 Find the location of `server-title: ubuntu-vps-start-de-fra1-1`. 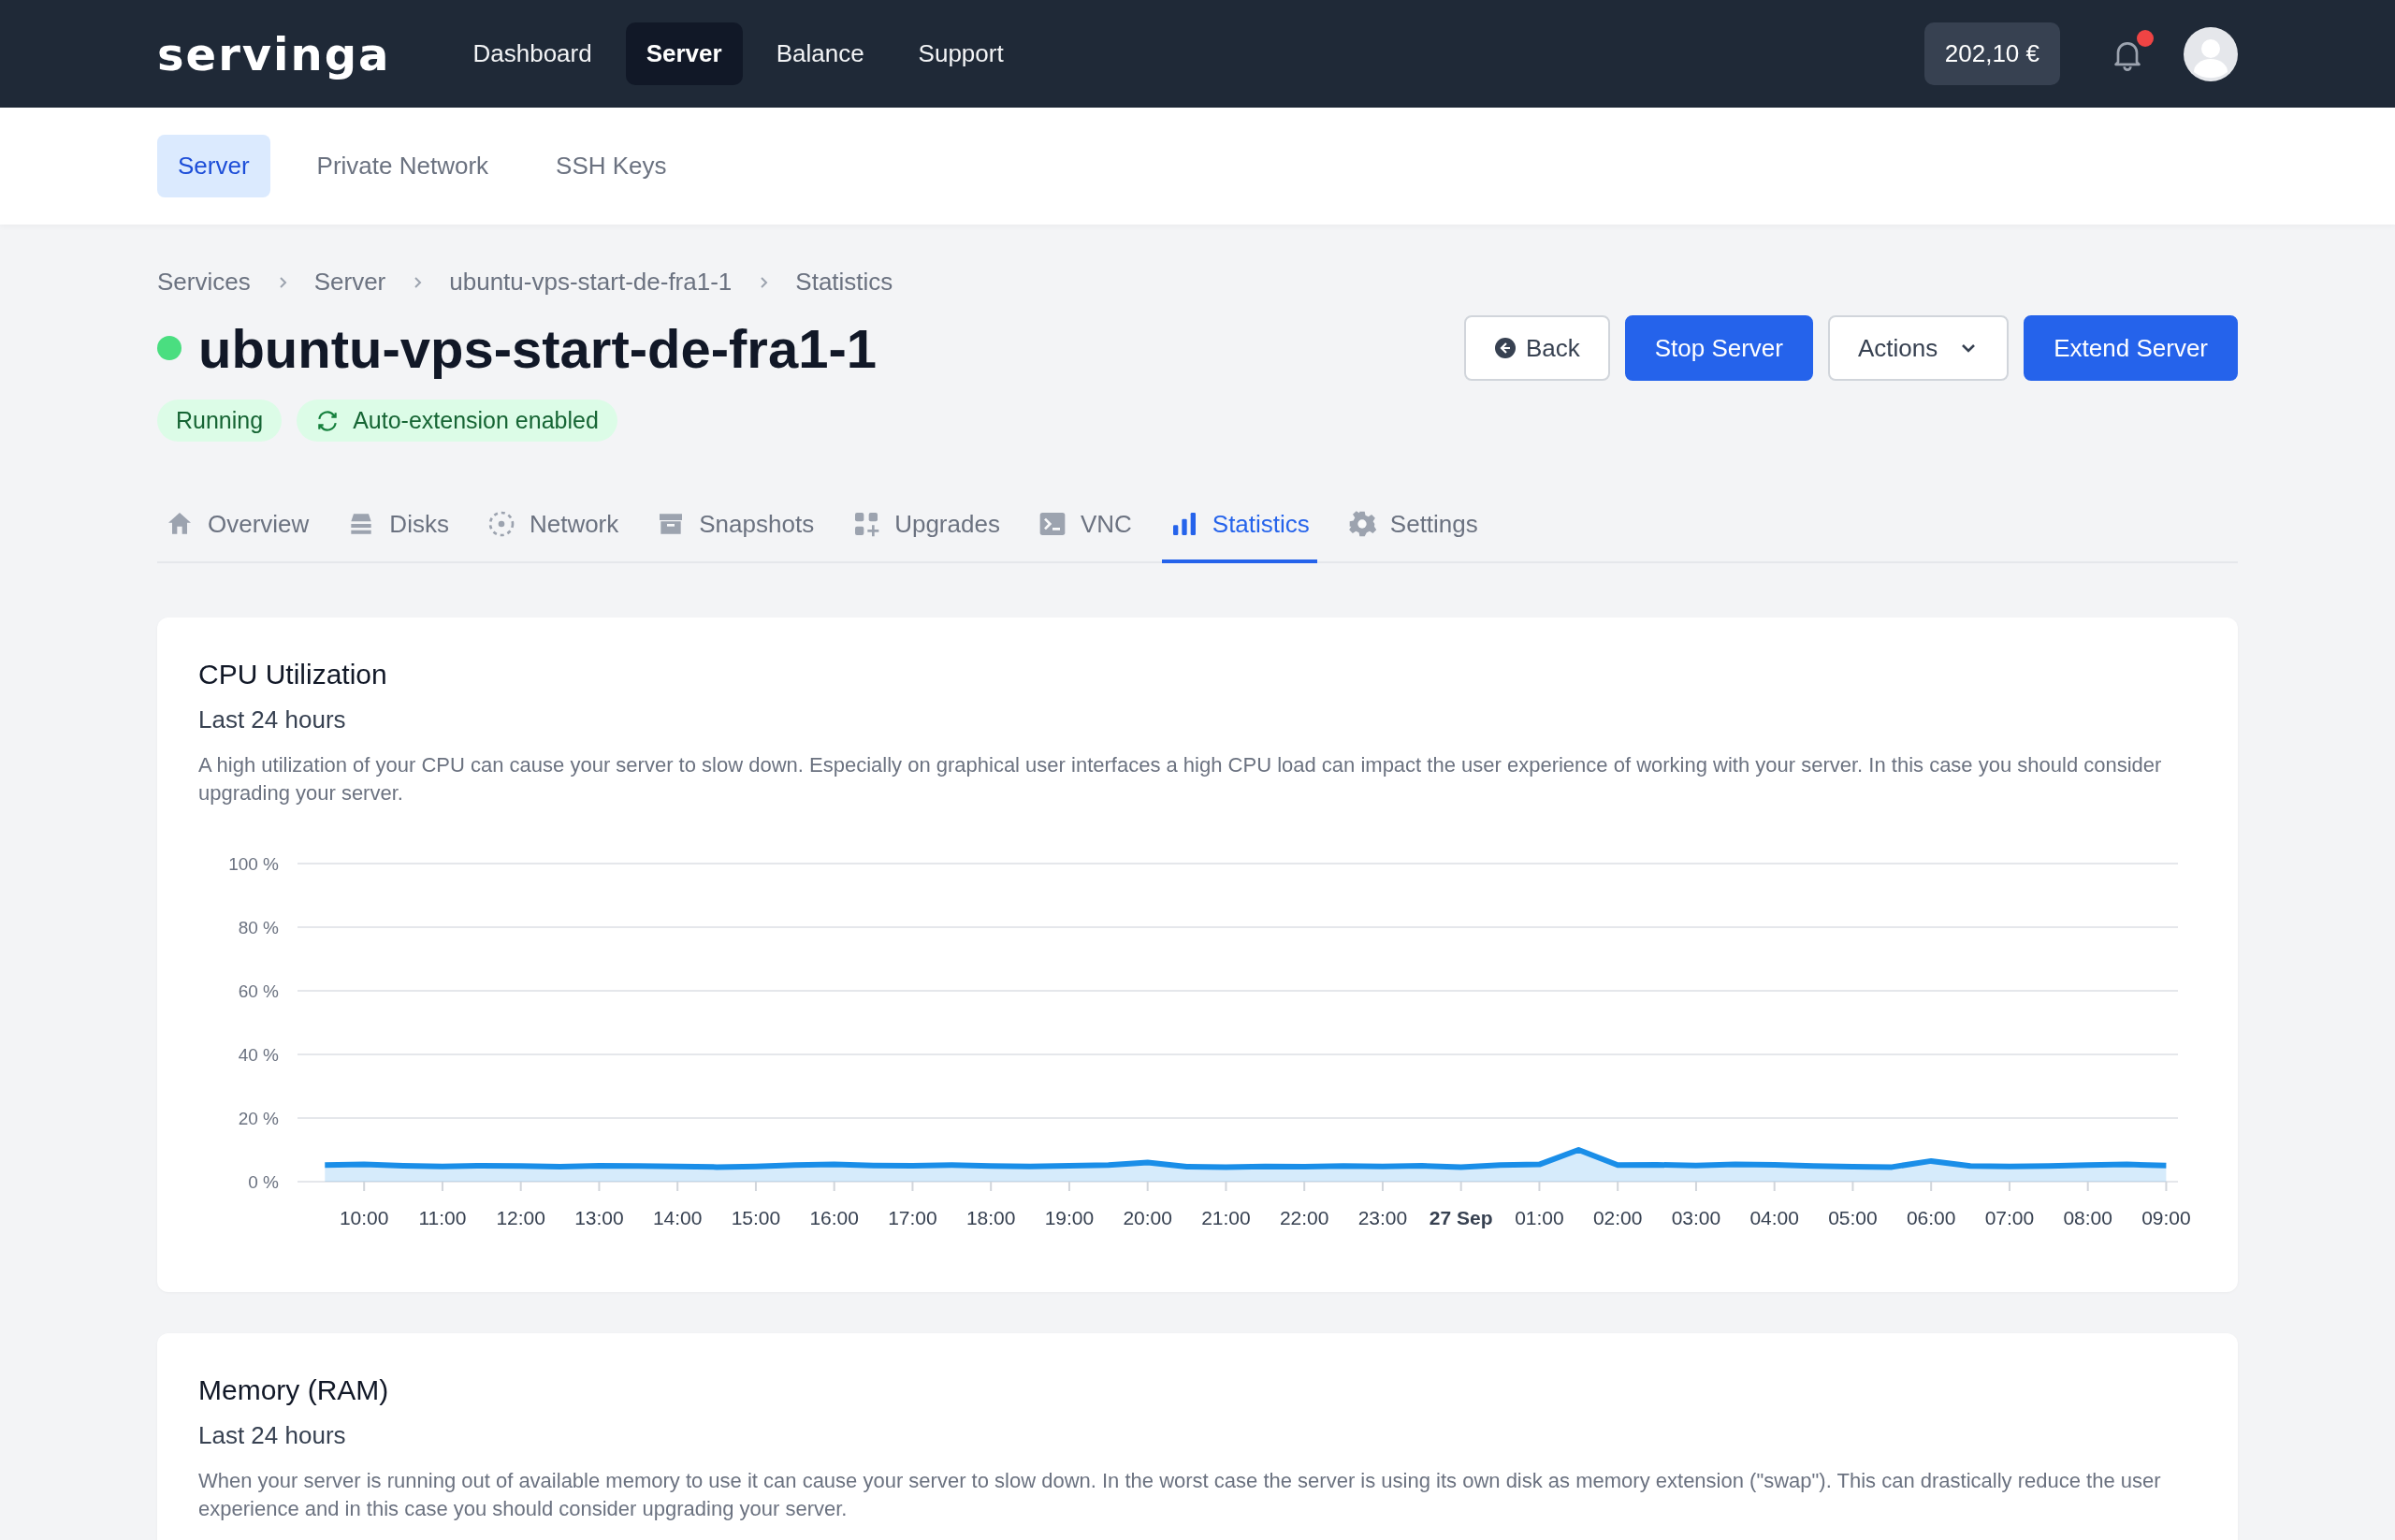

server-title: ubuntu-vps-start-de-fra1-1 is located at coordinates (538, 348).